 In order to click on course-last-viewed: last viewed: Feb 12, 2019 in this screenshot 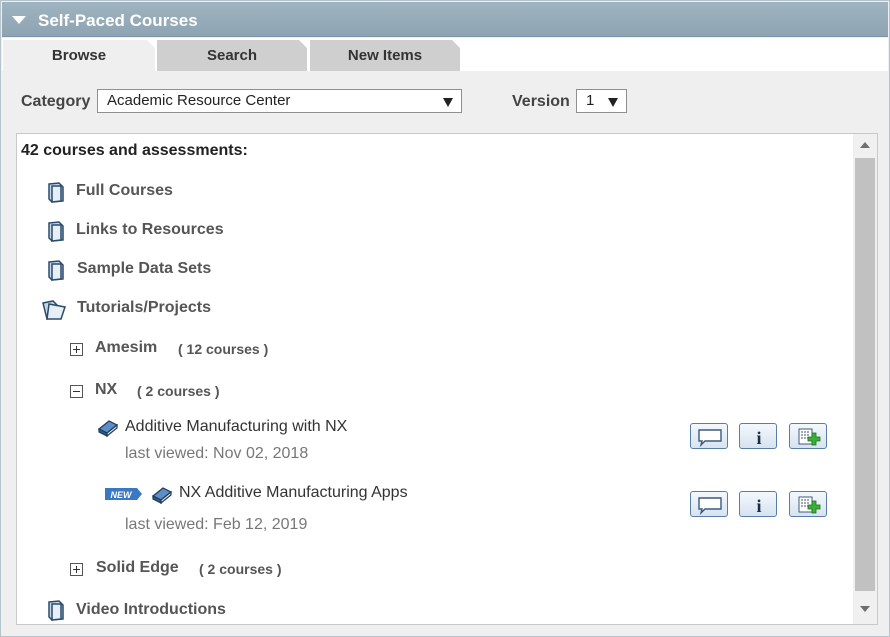, I will do `click(216, 524)`.